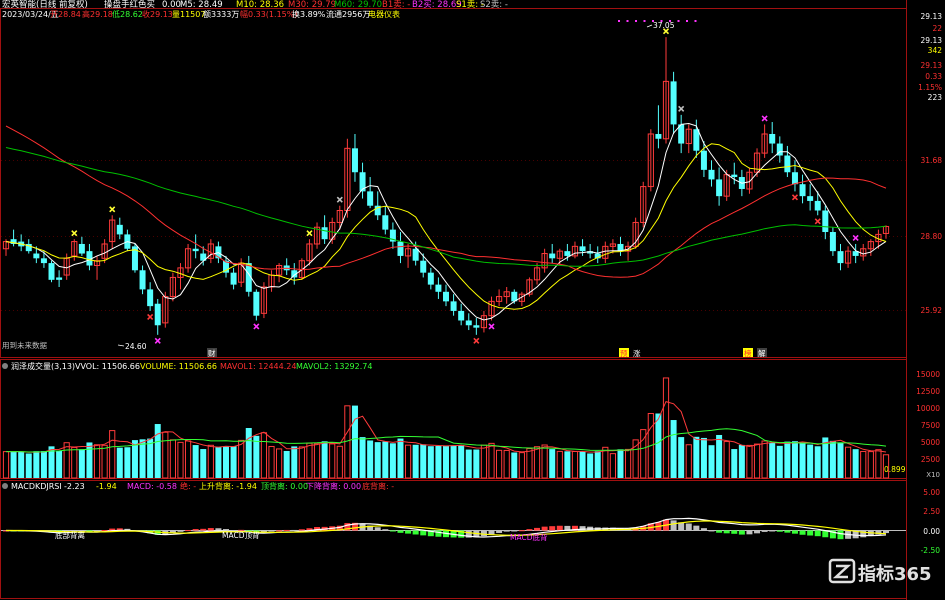  Describe the element at coordinates (5, 366) in the screenshot. I see `volume-settings-icon` at that location.